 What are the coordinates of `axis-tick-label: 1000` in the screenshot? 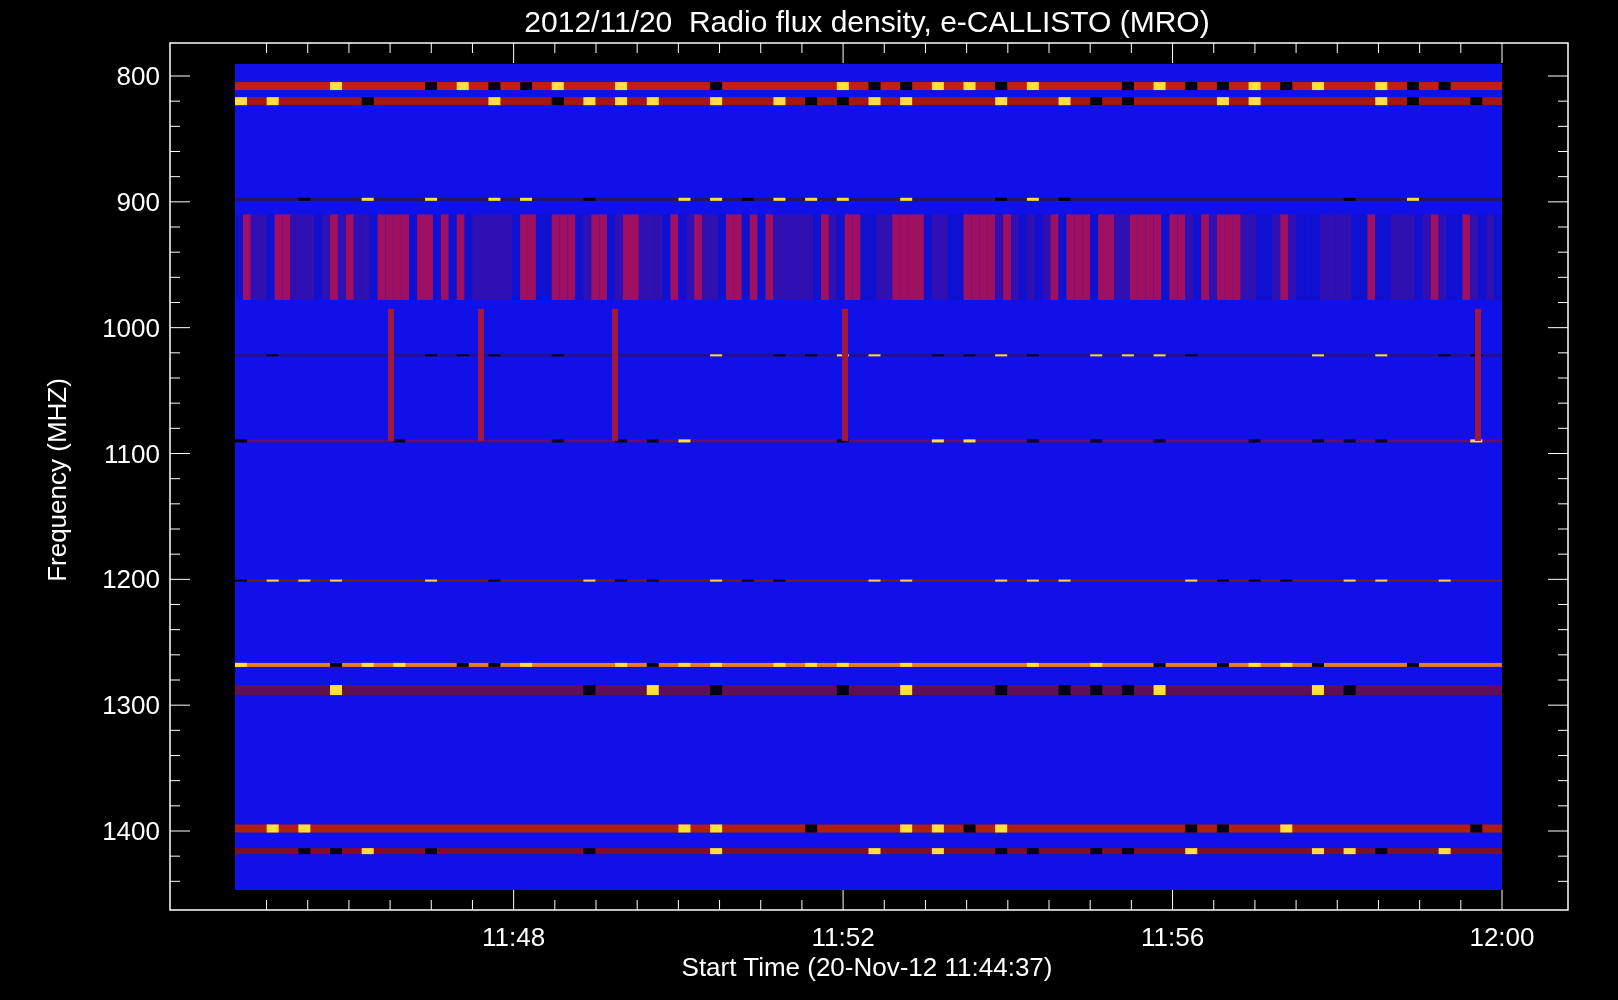 It's located at (131, 327).